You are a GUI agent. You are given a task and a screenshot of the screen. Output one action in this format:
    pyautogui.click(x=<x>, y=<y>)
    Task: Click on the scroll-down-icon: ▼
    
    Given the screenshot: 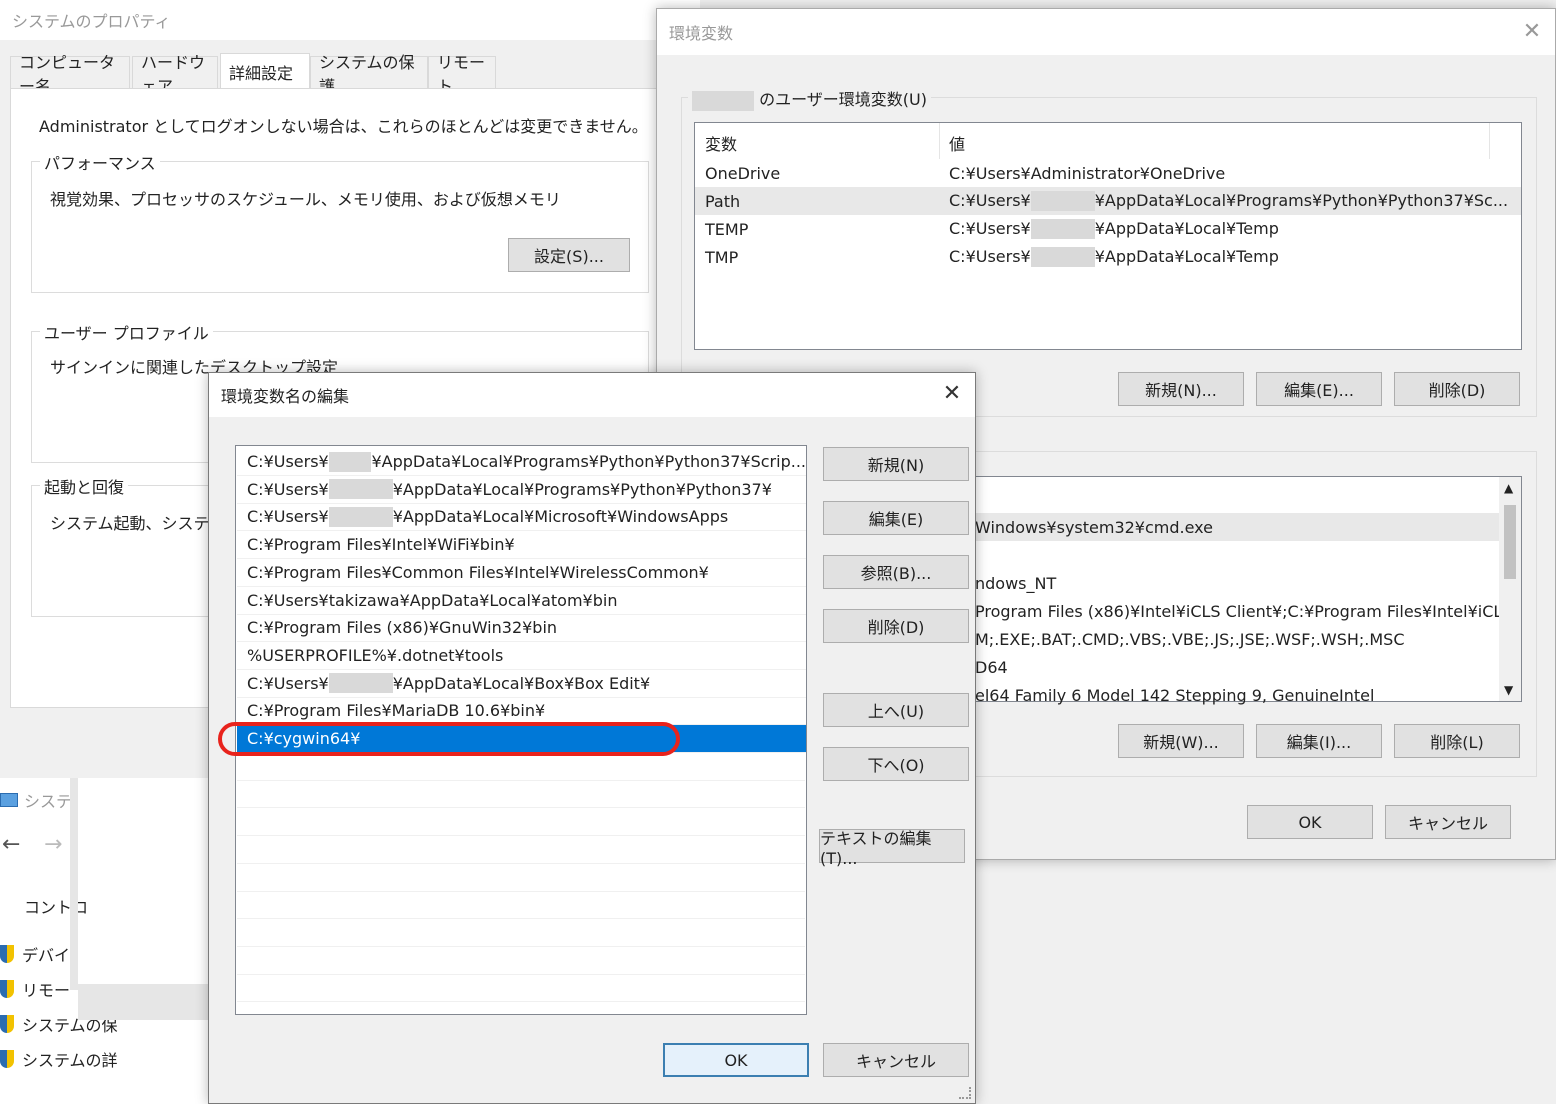 What is the action you would take?
    pyautogui.click(x=1508, y=690)
    